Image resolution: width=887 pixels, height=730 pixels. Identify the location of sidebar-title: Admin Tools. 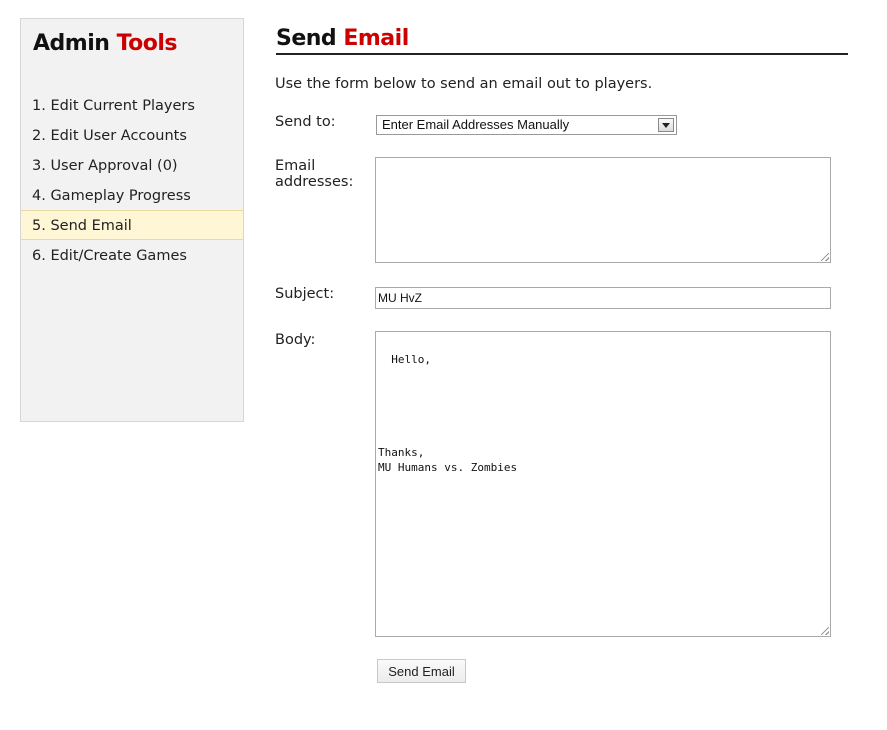
(105, 43).